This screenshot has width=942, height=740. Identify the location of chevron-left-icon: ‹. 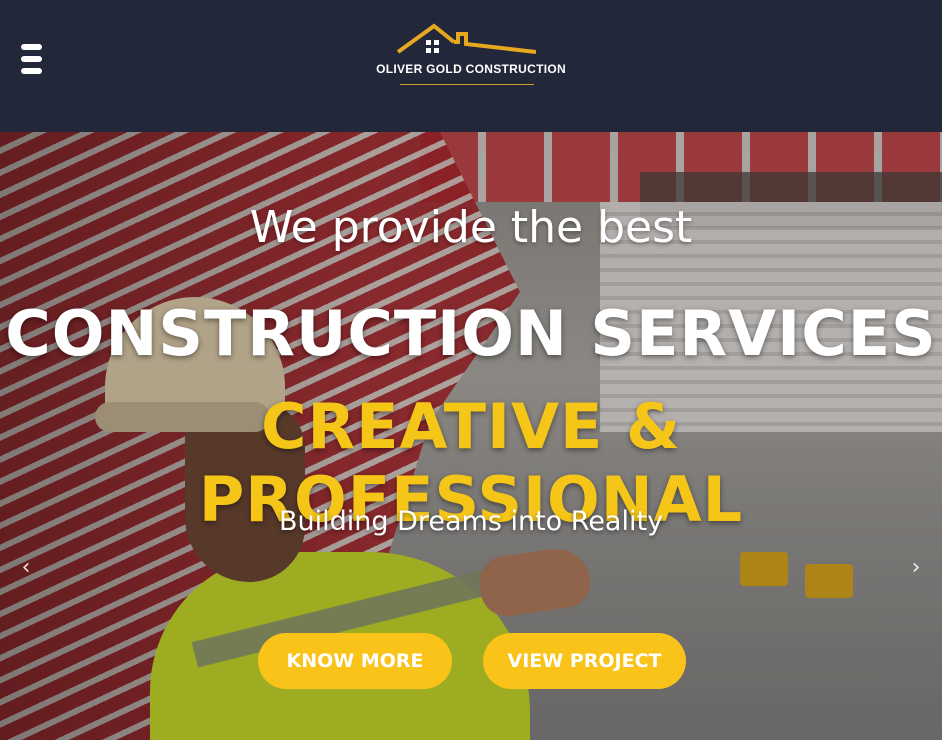
(26, 568).